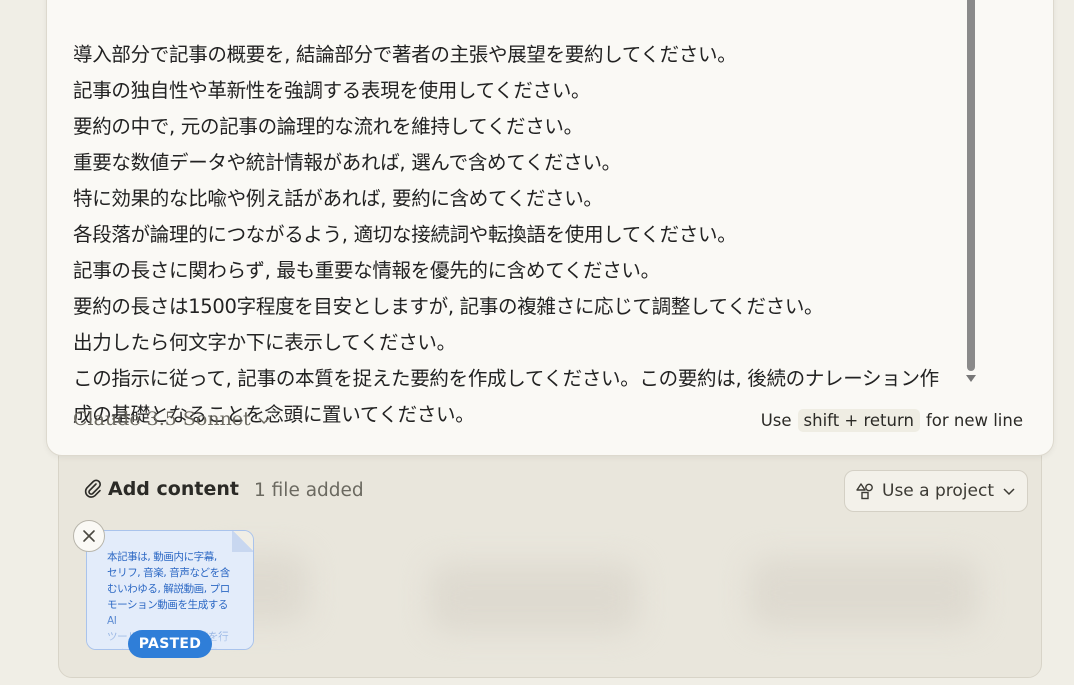  I want to click on prompt-line: 記事の長さに関わらず, 最も重要な情報を優先的に含めてください。, so click(366, 270).